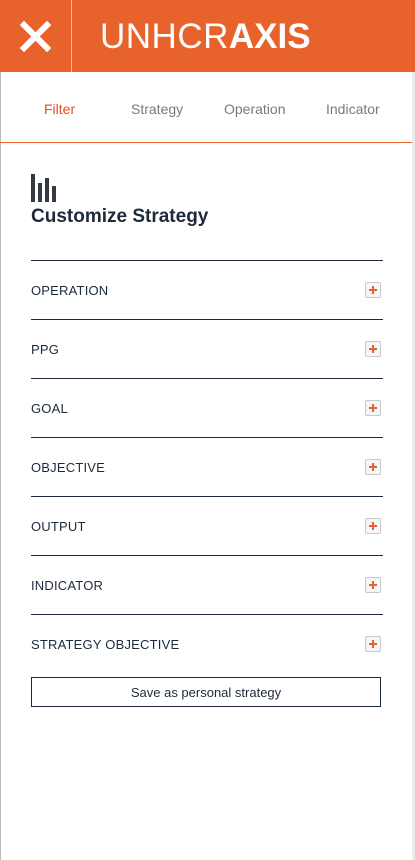 The width and height of the screenshot is (415, 860). What do you see at coordinates (70, 290) in the screenshot?
I see `filter-label: OPERATION` at bounding box center [70, 290].